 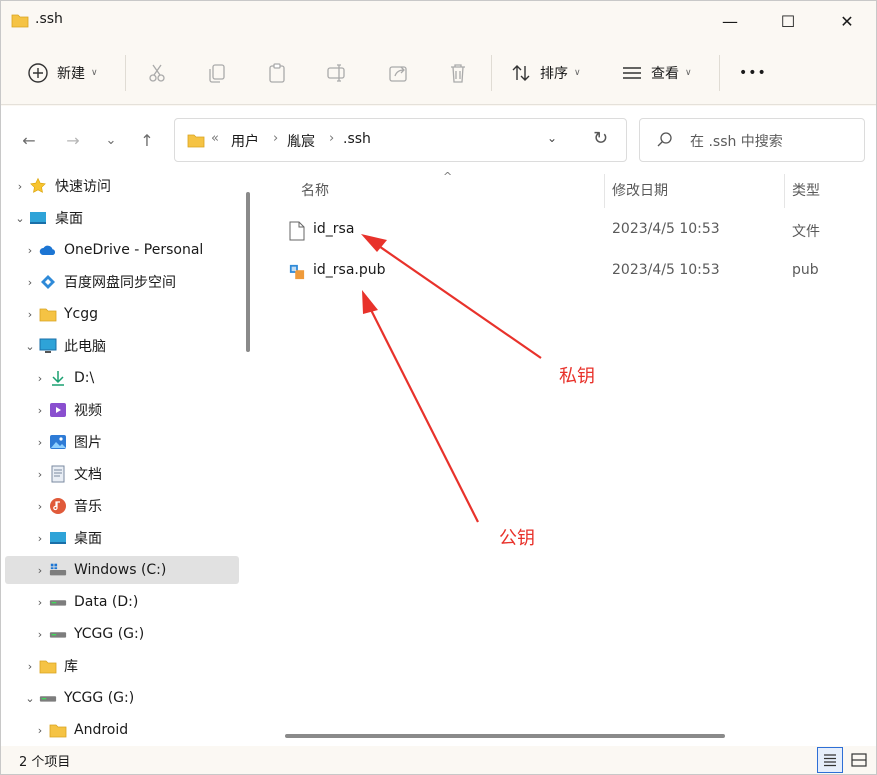 What do you see at coordinates (109, 634) in the screenshot?
I see `sidebar-item-label: YCGG (G:)` at bounding box center [109, 634].